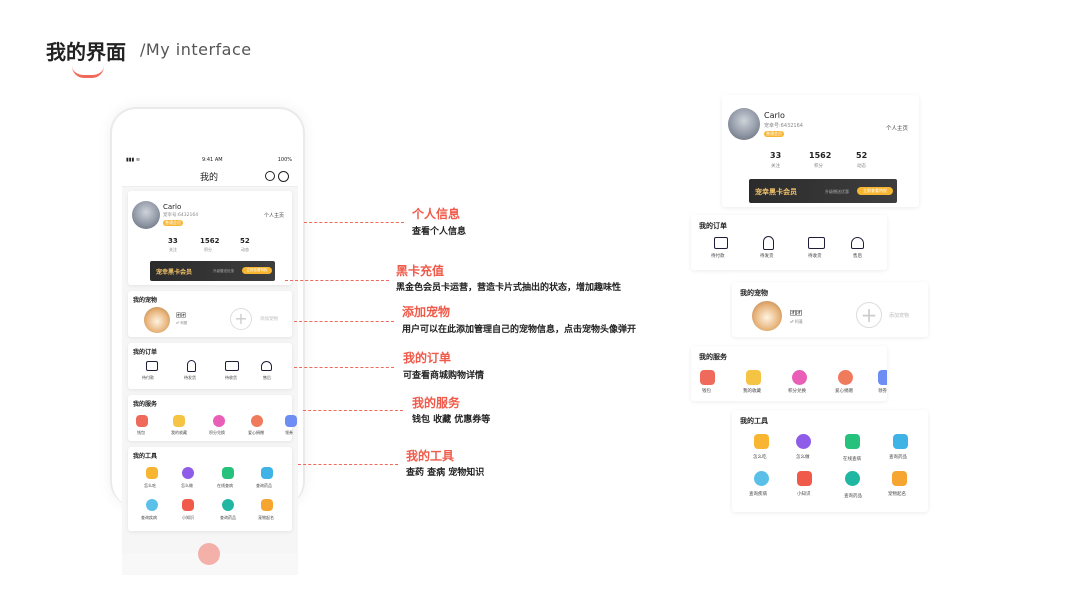 The image size is (1067, 600). What do you see at coordinates (86, 52) in the screenshot?
I see `page-title: 我的界面` at bounding box center [86, 52].